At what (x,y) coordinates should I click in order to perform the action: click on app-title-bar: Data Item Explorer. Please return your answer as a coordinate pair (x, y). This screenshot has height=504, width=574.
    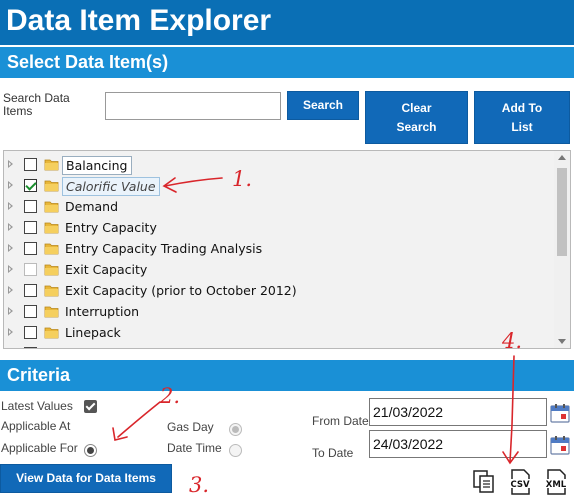
    Looking at the image, I should click on (287, 22).